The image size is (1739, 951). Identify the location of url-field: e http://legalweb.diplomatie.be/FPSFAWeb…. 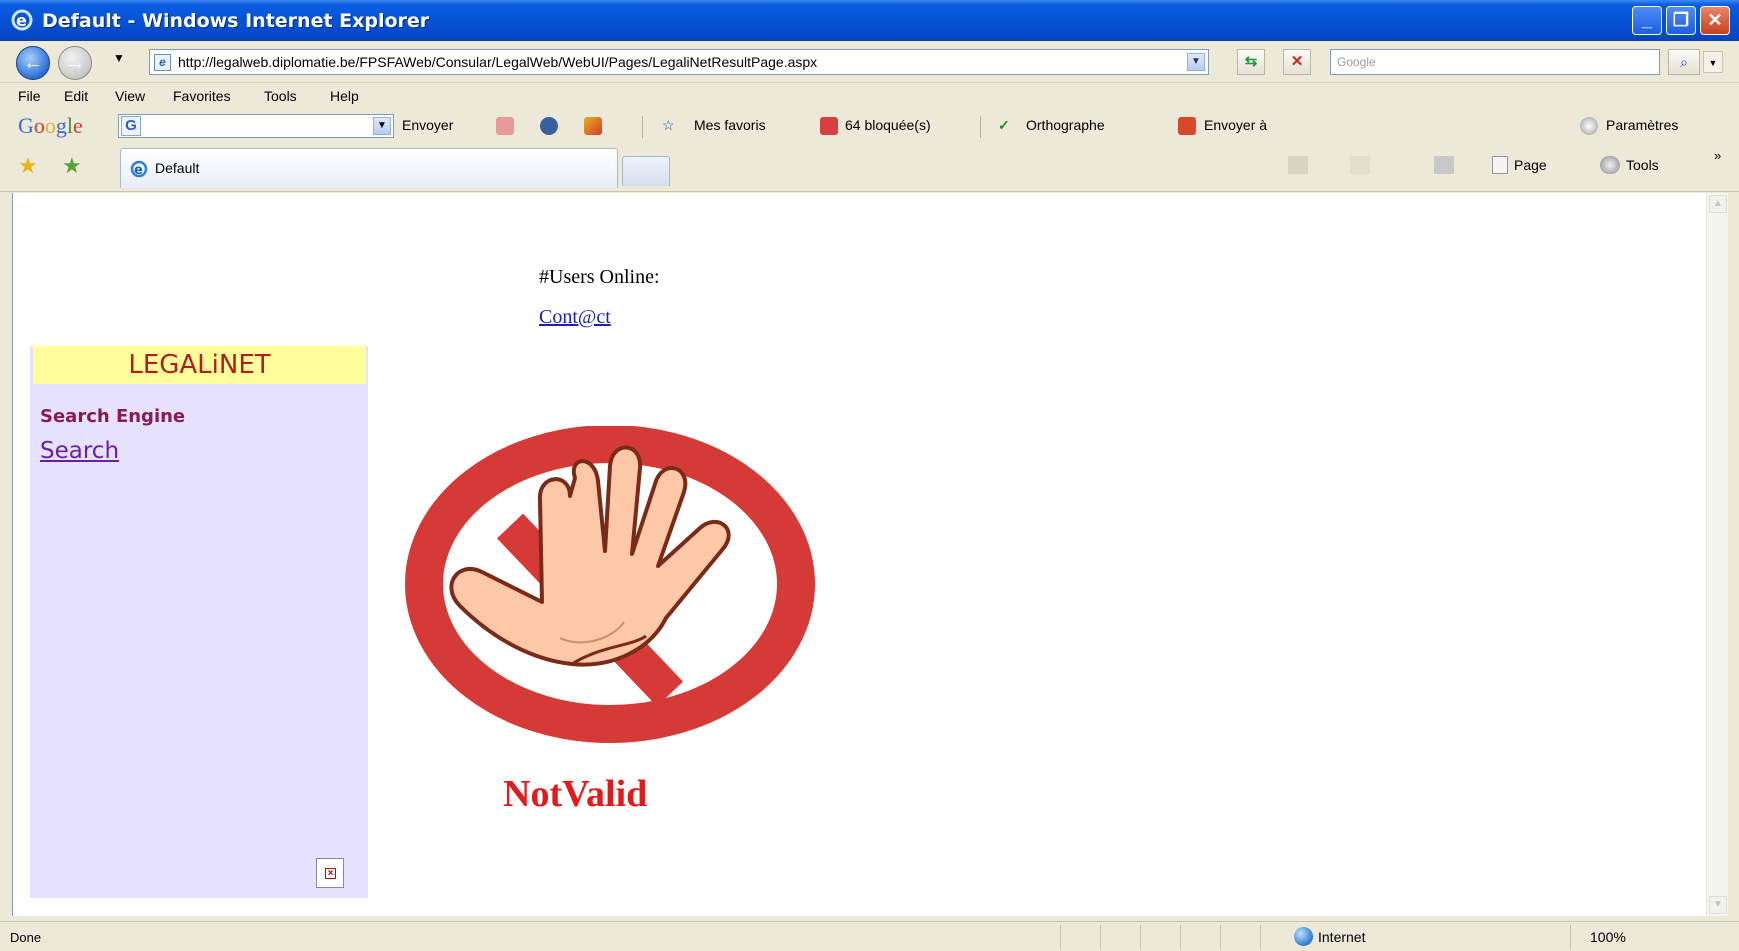
(679, 62).